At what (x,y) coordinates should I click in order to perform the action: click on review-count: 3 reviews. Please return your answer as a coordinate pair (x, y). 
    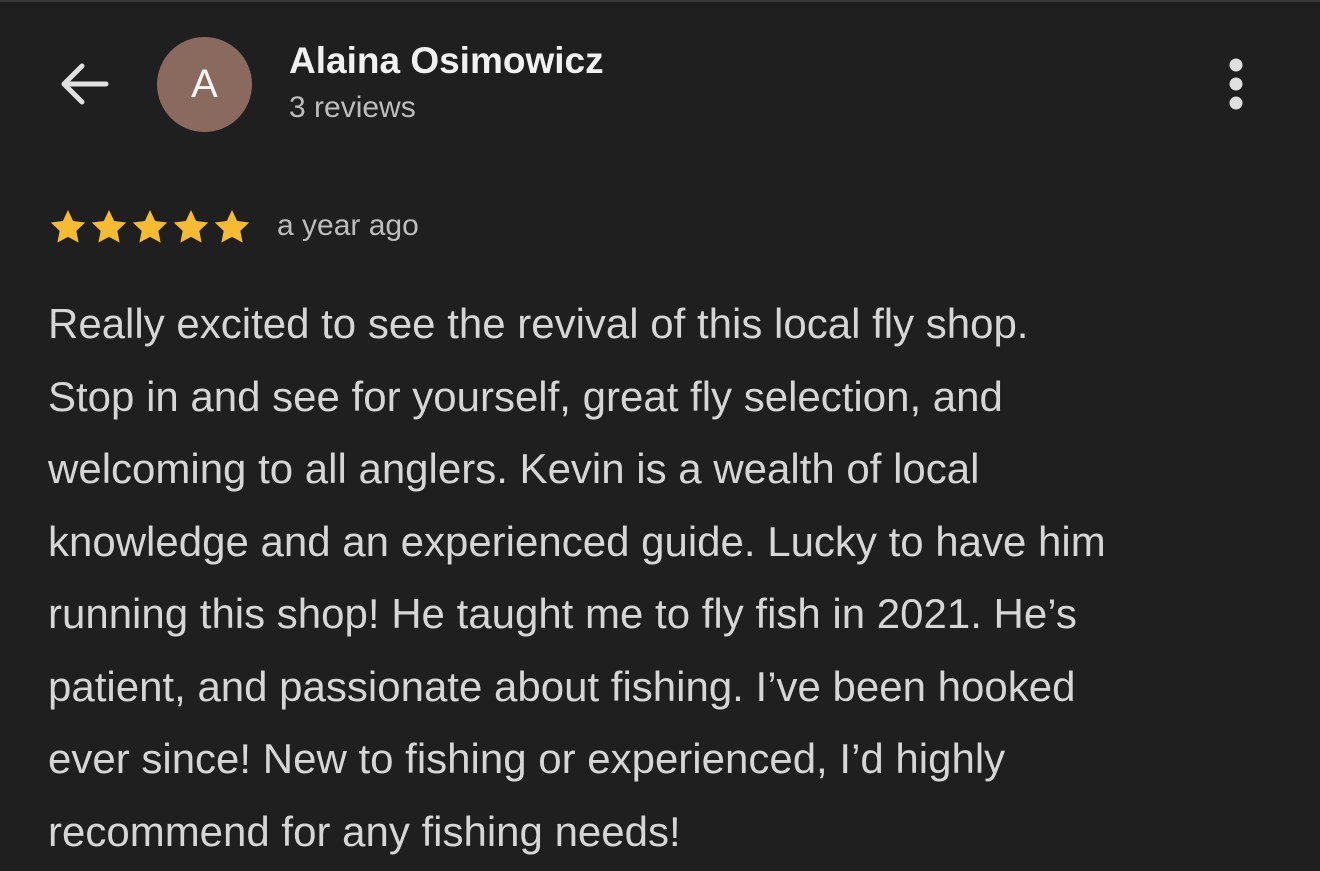
    Looking at the image, I should click on (352, 107).